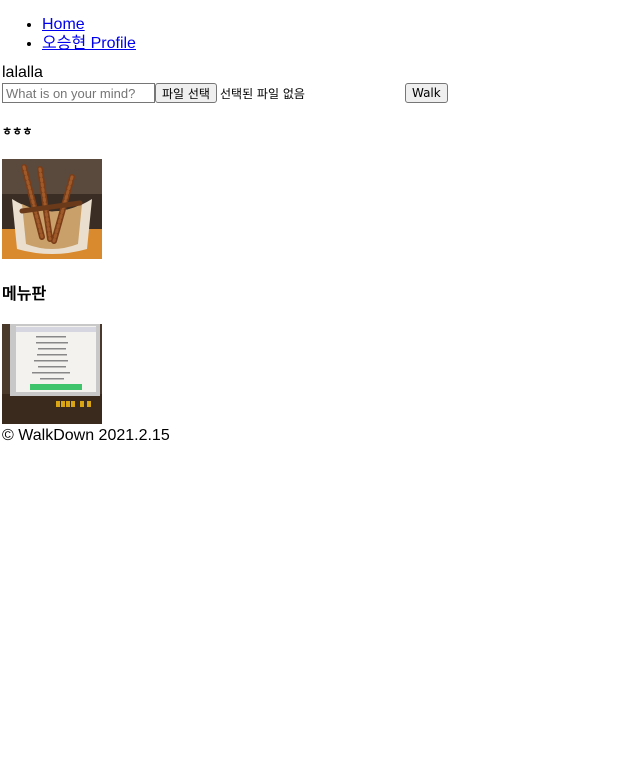  Describe the element at coordinates (331, 24) in the screenshot. I see `nav-item-home: Home` at that location.